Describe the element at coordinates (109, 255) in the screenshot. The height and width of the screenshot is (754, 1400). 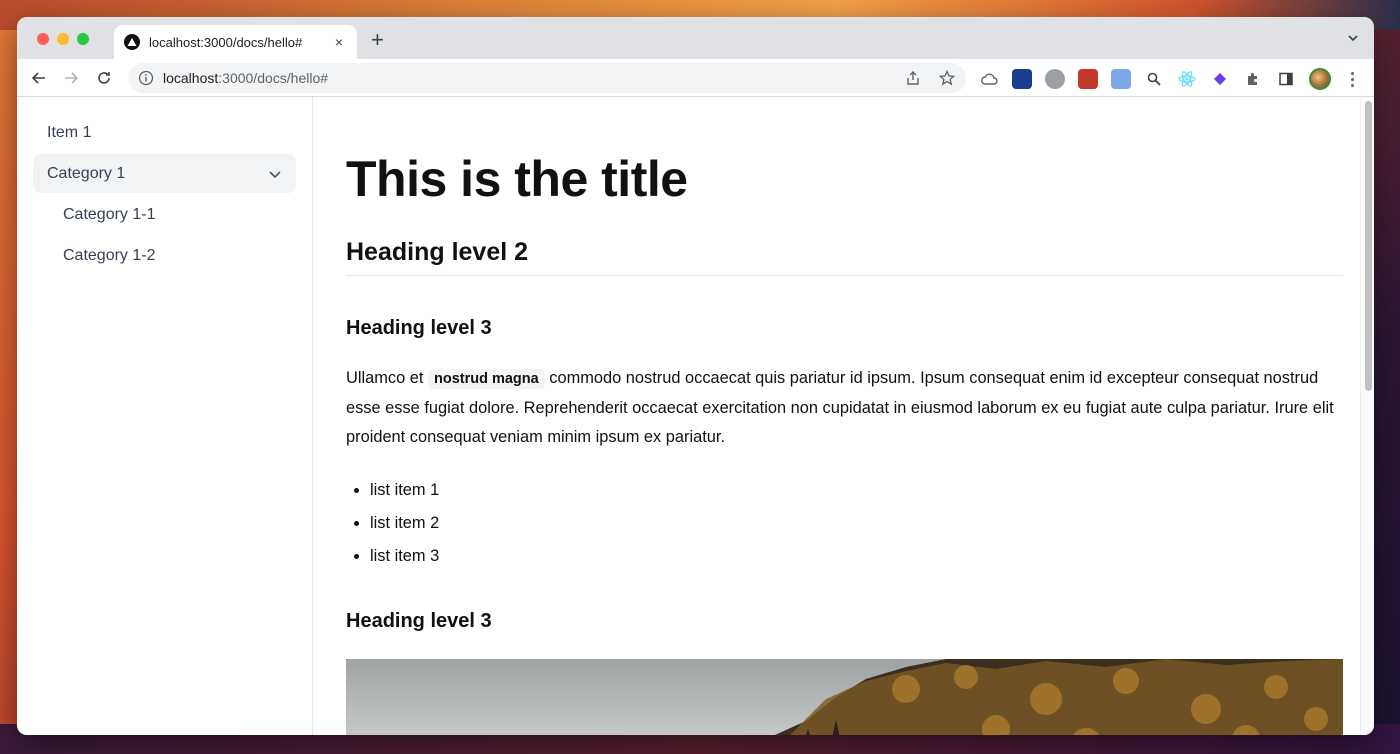
I see `sidebar-item-label: Category 1-2` at that location.